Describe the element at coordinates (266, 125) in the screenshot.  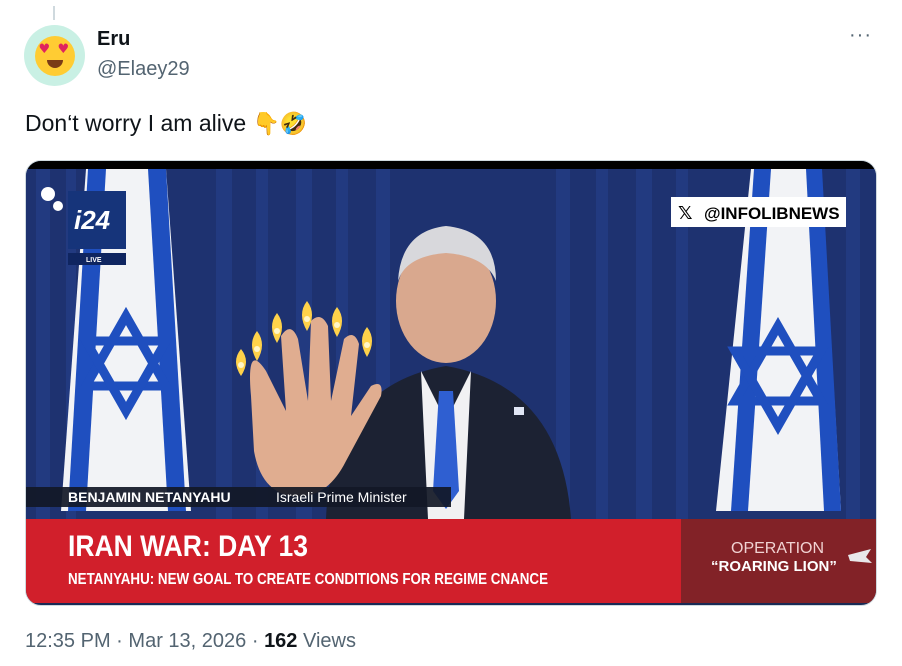
I see `pointing-down-emoji-icon: 👇` at that location.